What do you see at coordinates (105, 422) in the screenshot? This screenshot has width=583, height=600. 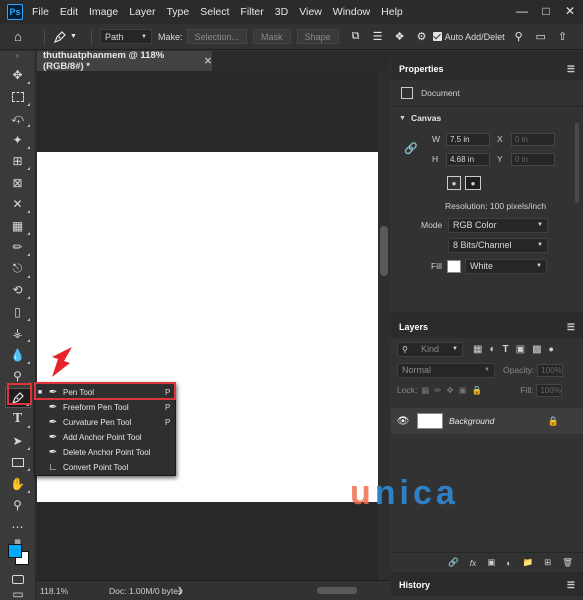 I see `flyout-item-curvature-pen-tool: ✒ Curvature Pen Tool P` at bounding box center [105, 422].